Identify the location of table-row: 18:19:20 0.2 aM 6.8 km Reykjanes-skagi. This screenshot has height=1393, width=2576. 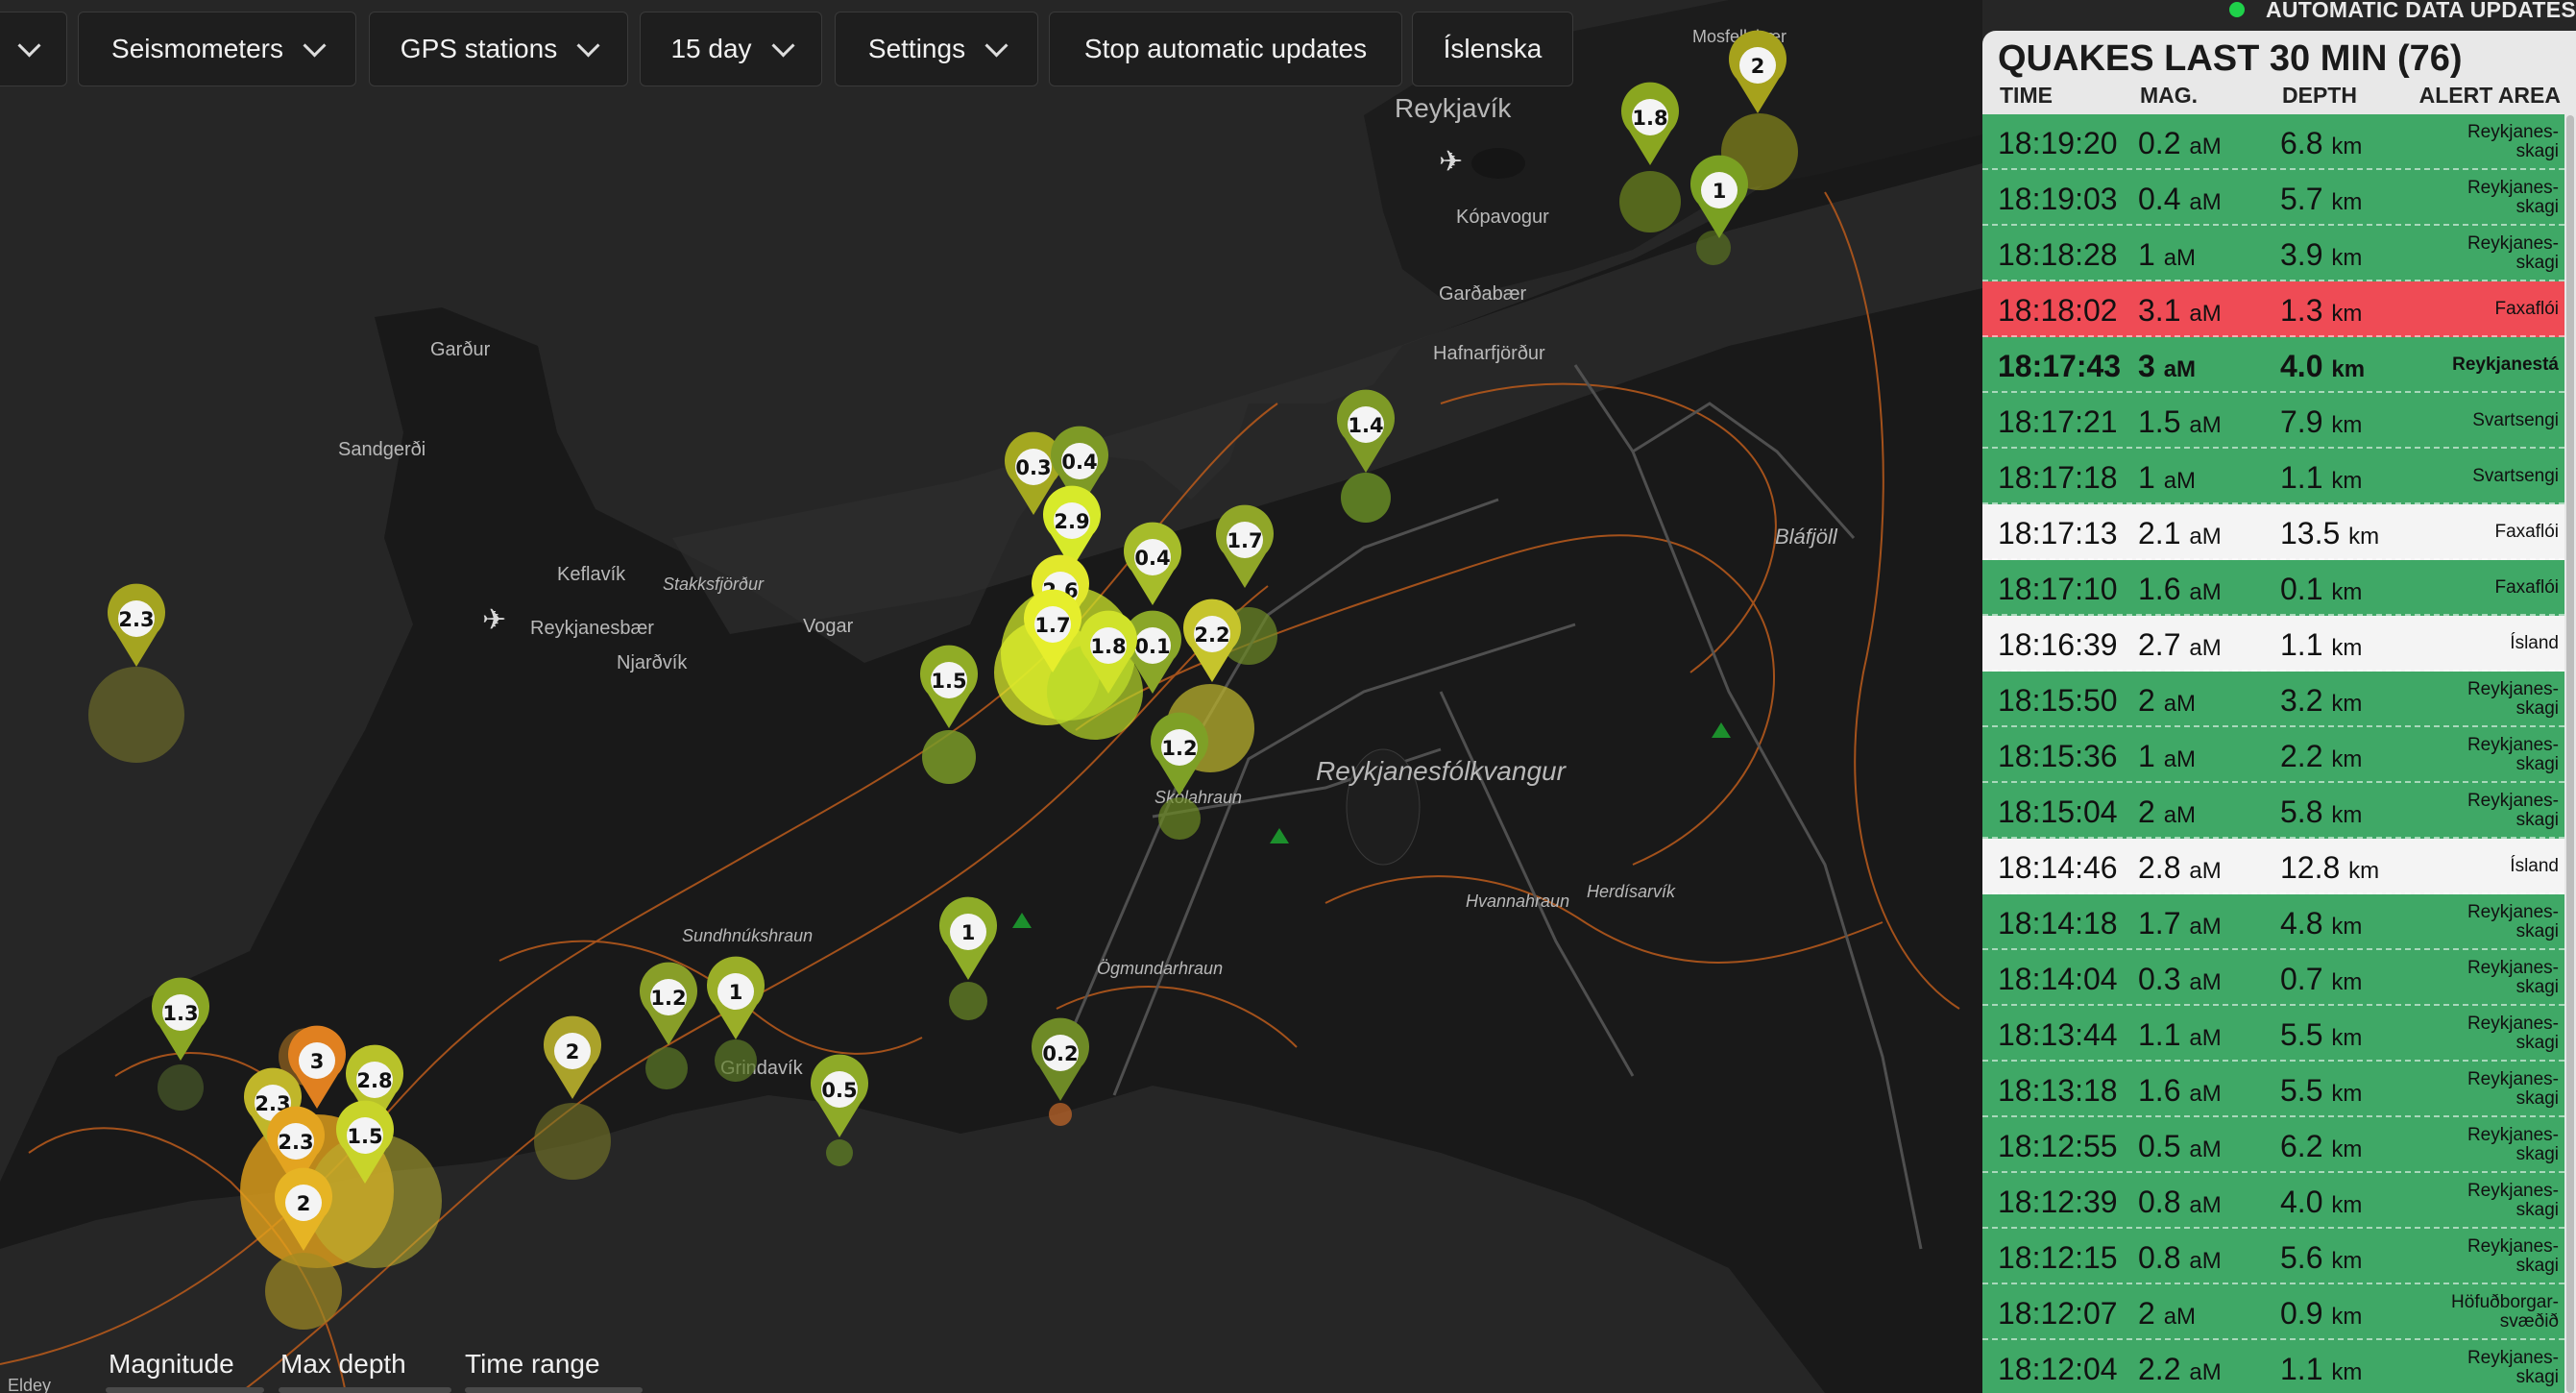
(2273, 142).